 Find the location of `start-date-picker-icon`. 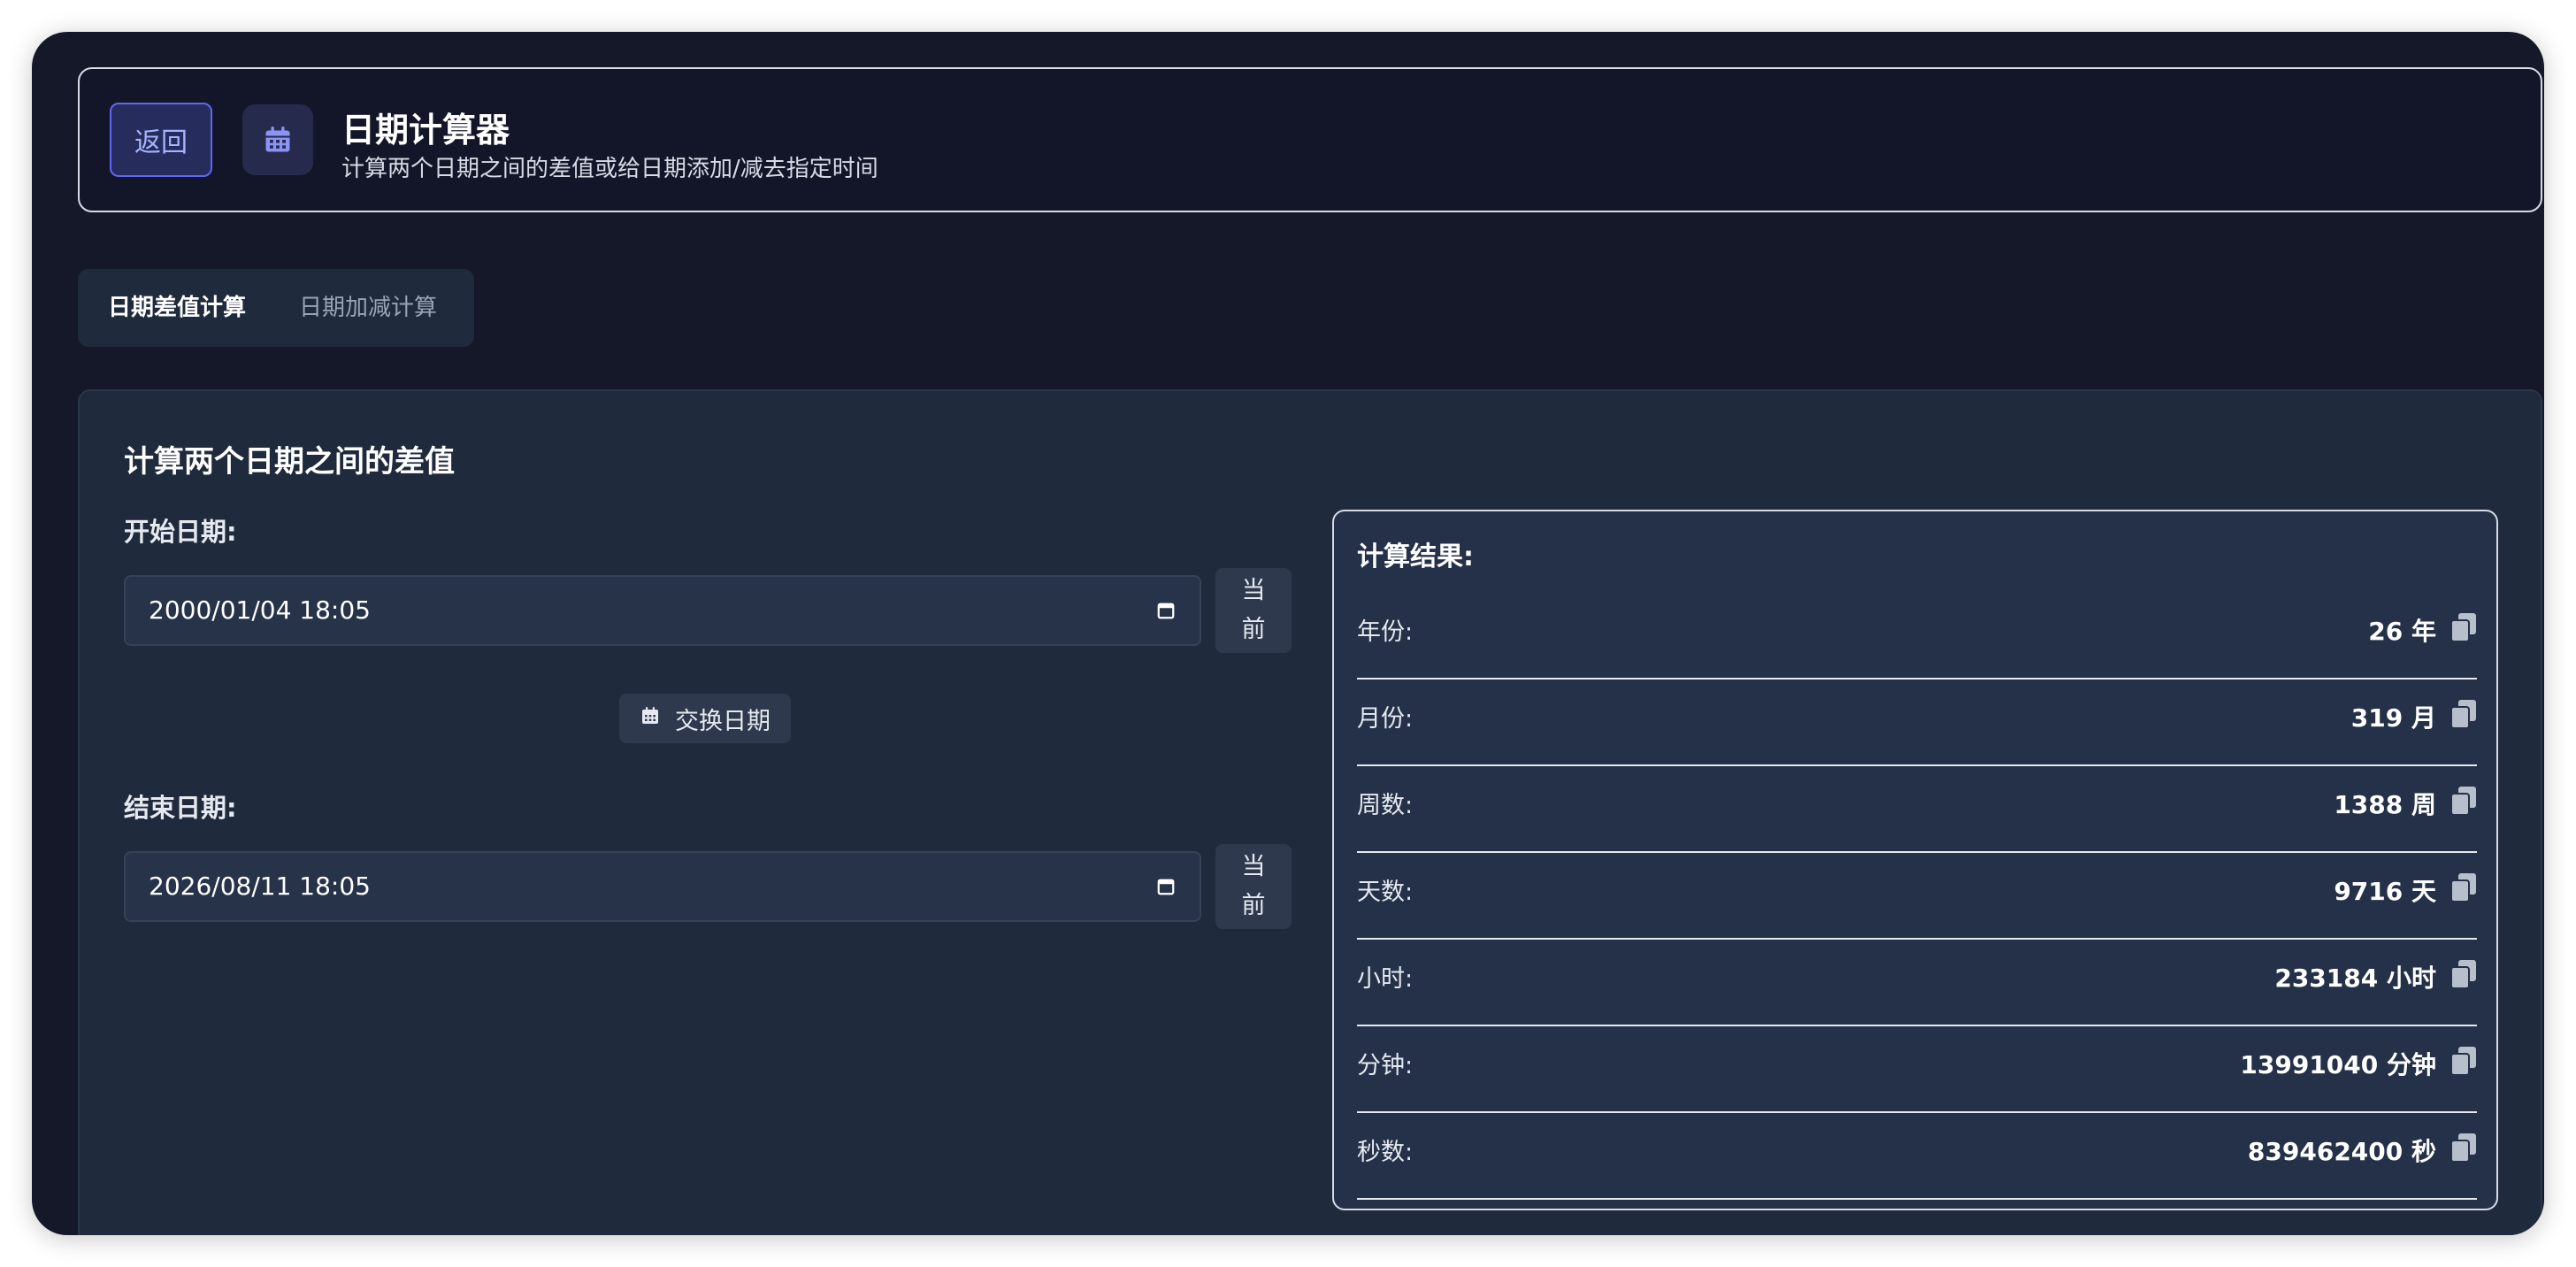

start-date-picker-icon is located at coordinates (1166, 610).